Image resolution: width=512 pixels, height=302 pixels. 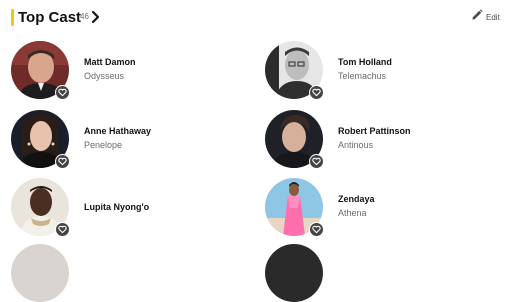 I want to click on cast-item: Lupita Nyong'o, so click(x=131, y=209).